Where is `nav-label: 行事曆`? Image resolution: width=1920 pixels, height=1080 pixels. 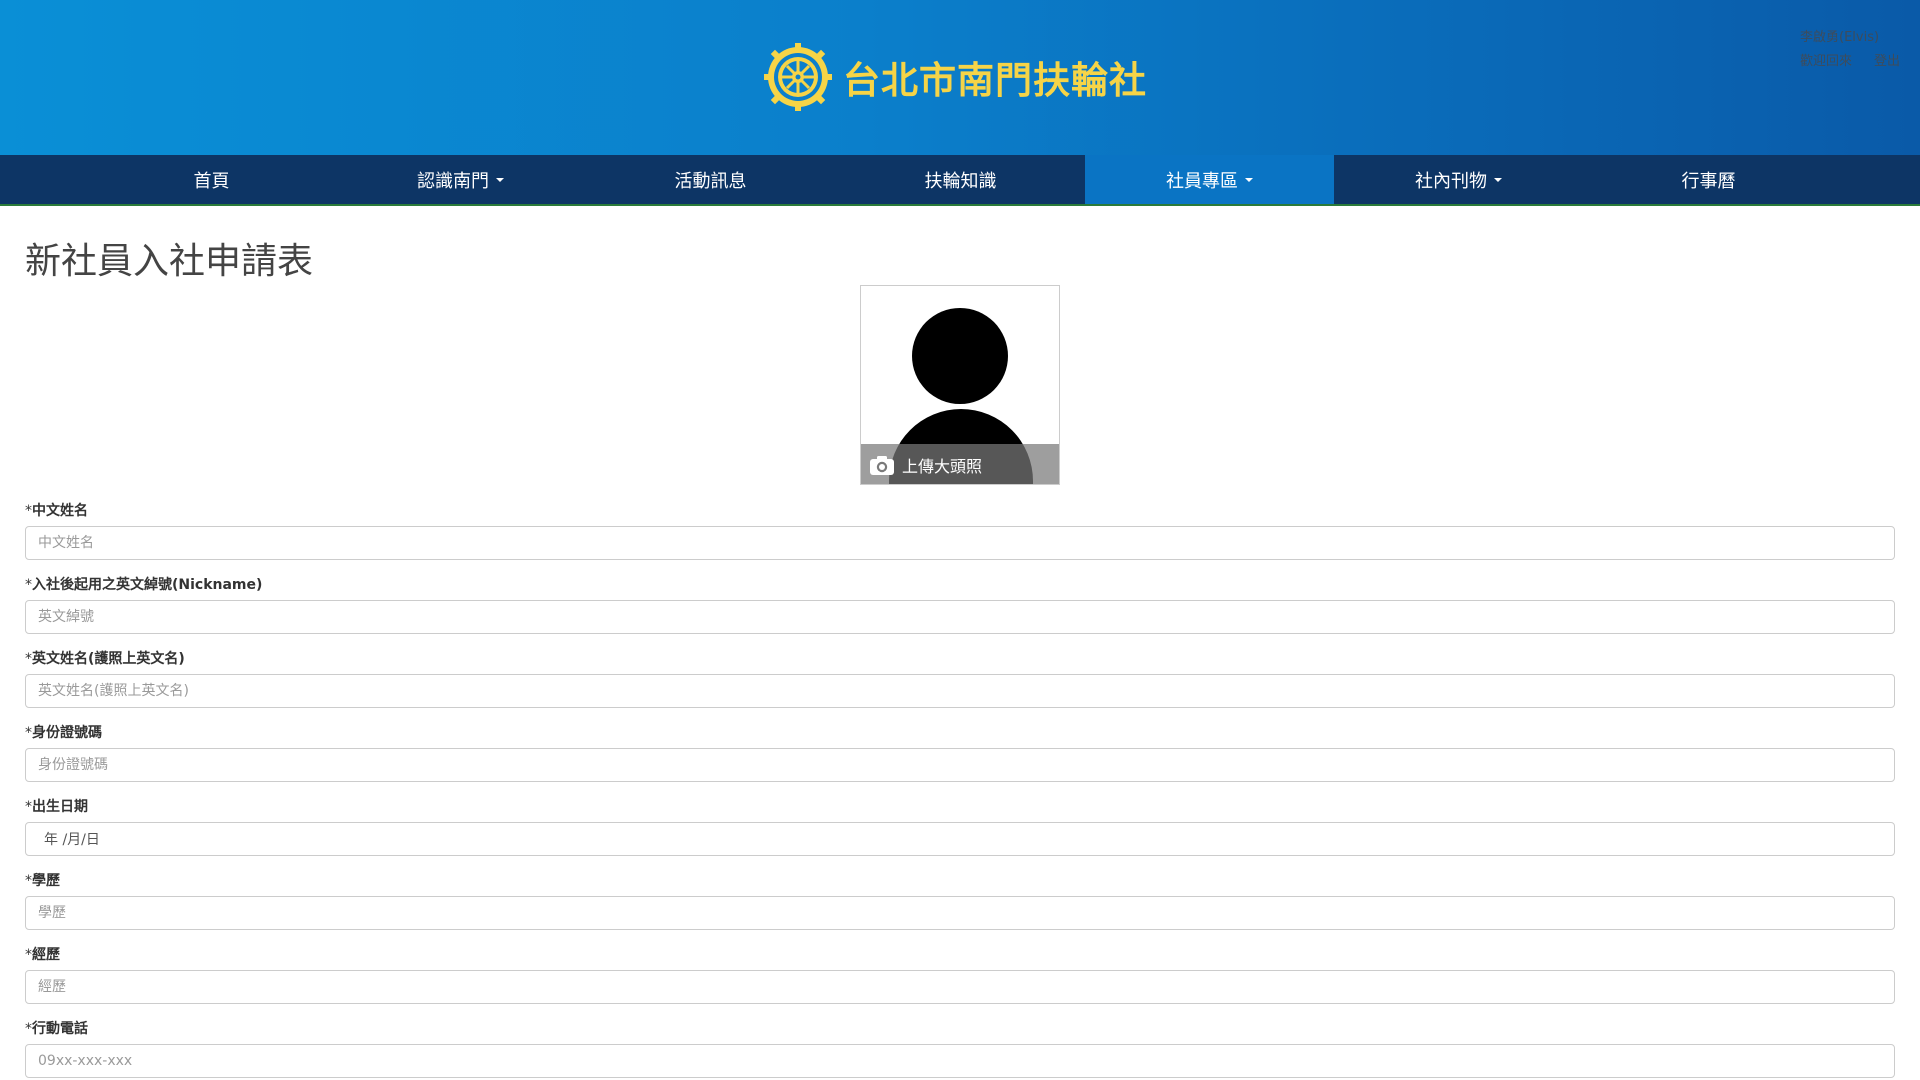
nav-label: 行事曆 is located at coordinates (1708, 181).